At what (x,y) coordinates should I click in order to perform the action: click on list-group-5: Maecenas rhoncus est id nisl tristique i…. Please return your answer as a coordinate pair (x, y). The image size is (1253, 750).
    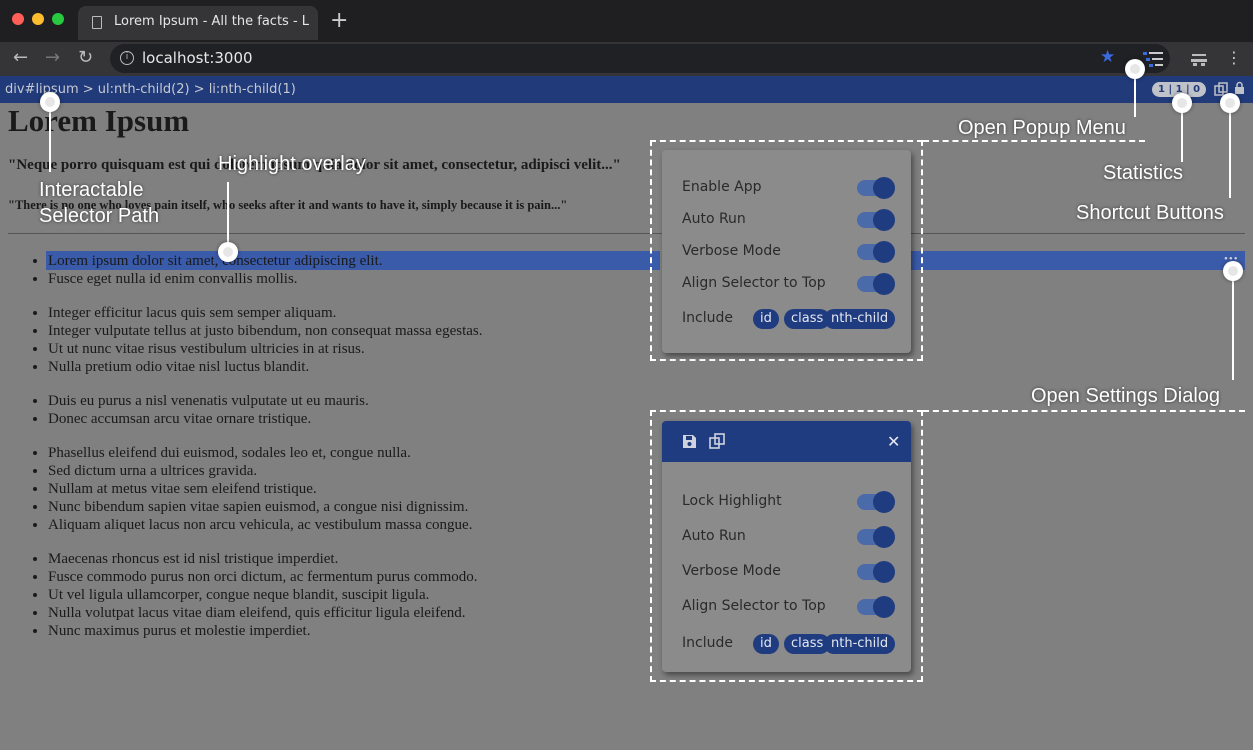
    Looking at the image, I should click on (263, 595).